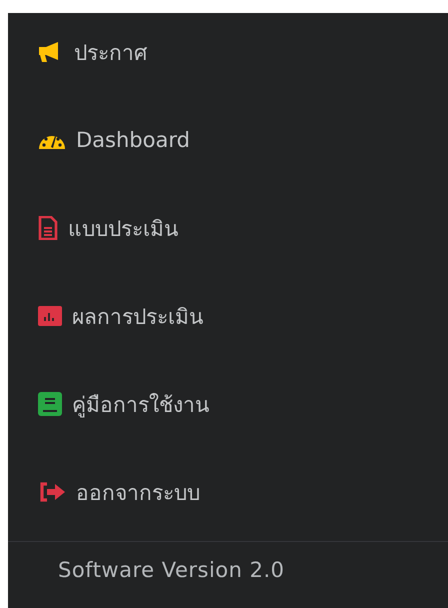 The width and height of the screenshot is (448, 608). What do you see at coordinates (228, 52) in the screenshot?
I see `menu-item: ประกาศ` at bounding box center [228, 52].